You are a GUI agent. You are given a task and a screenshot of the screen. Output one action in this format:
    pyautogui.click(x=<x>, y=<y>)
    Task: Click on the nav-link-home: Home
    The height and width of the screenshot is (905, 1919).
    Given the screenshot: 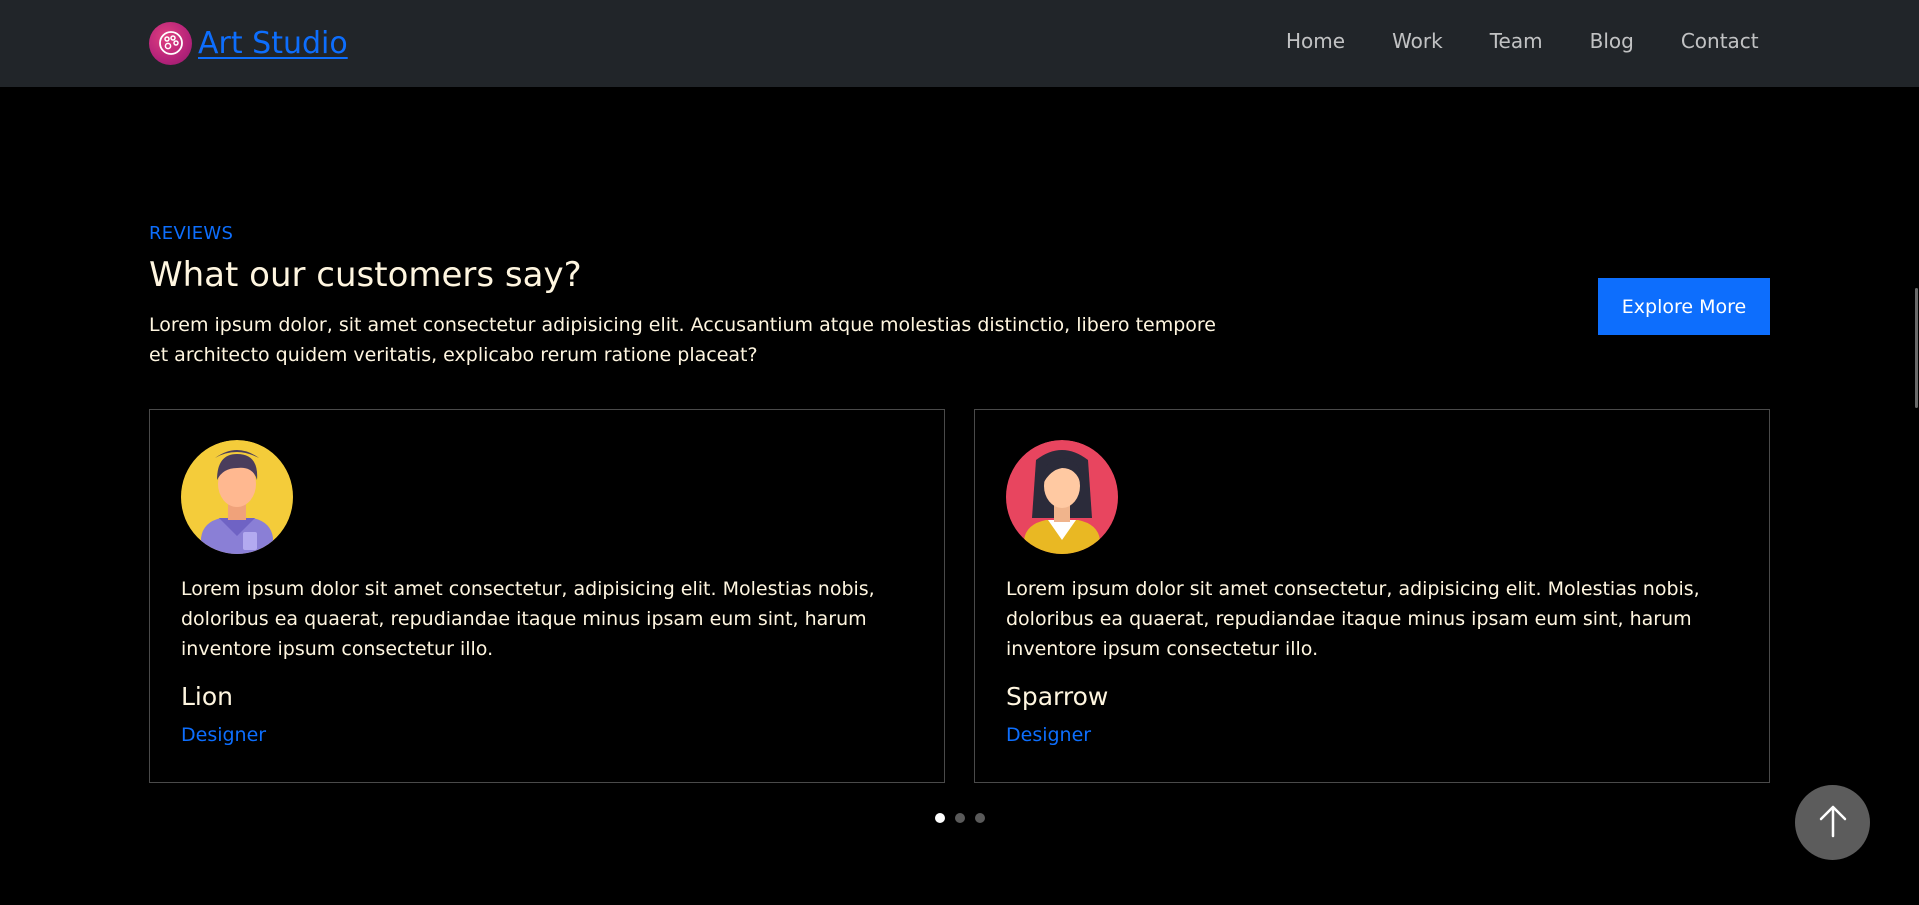 What is the action you would take?
    pyautogui.click(x=1315, y=41)
    